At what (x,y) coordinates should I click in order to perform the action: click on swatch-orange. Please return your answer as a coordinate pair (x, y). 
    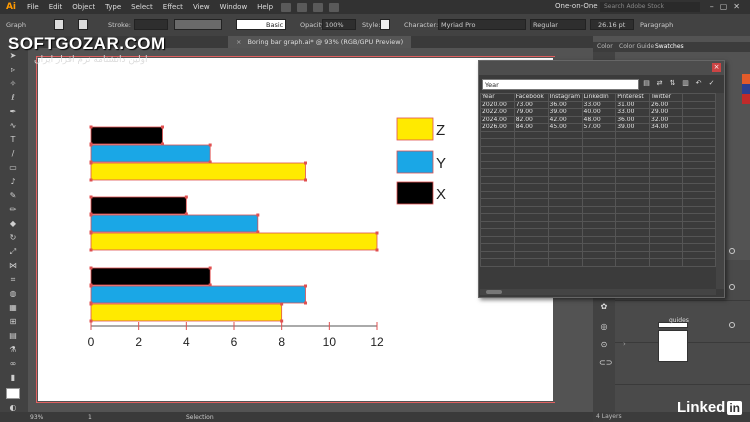
    Looking at the image, I should click on (746, 79).